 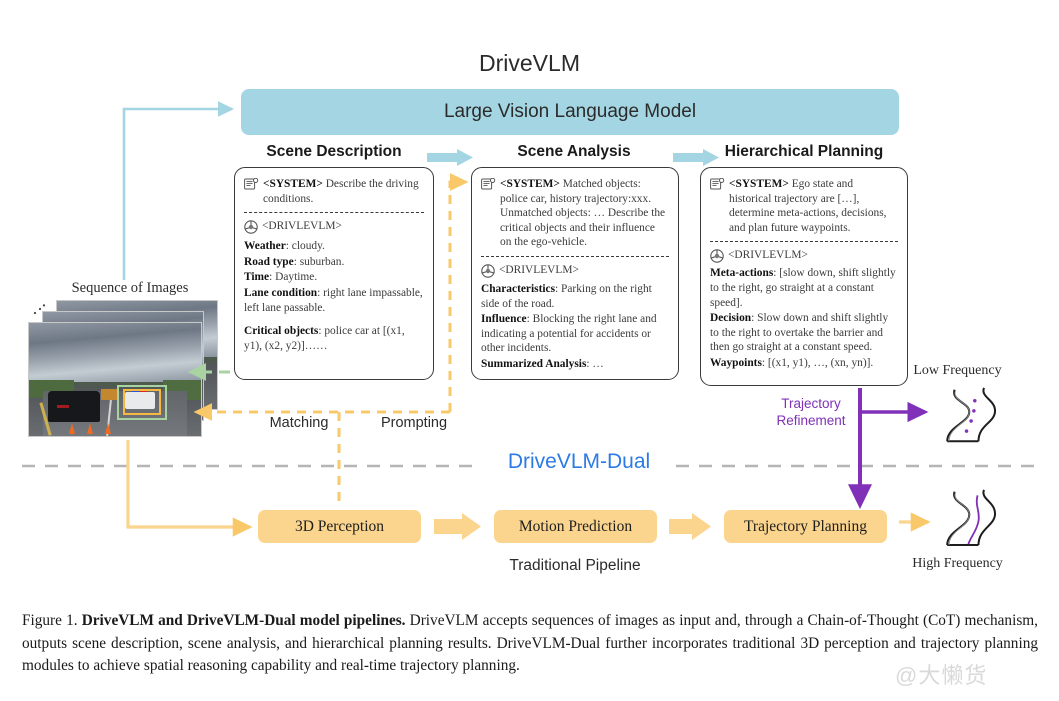 I want to click on large-vision-language-model-bar: Large Vision Language Model, so click(x=570, y=112).